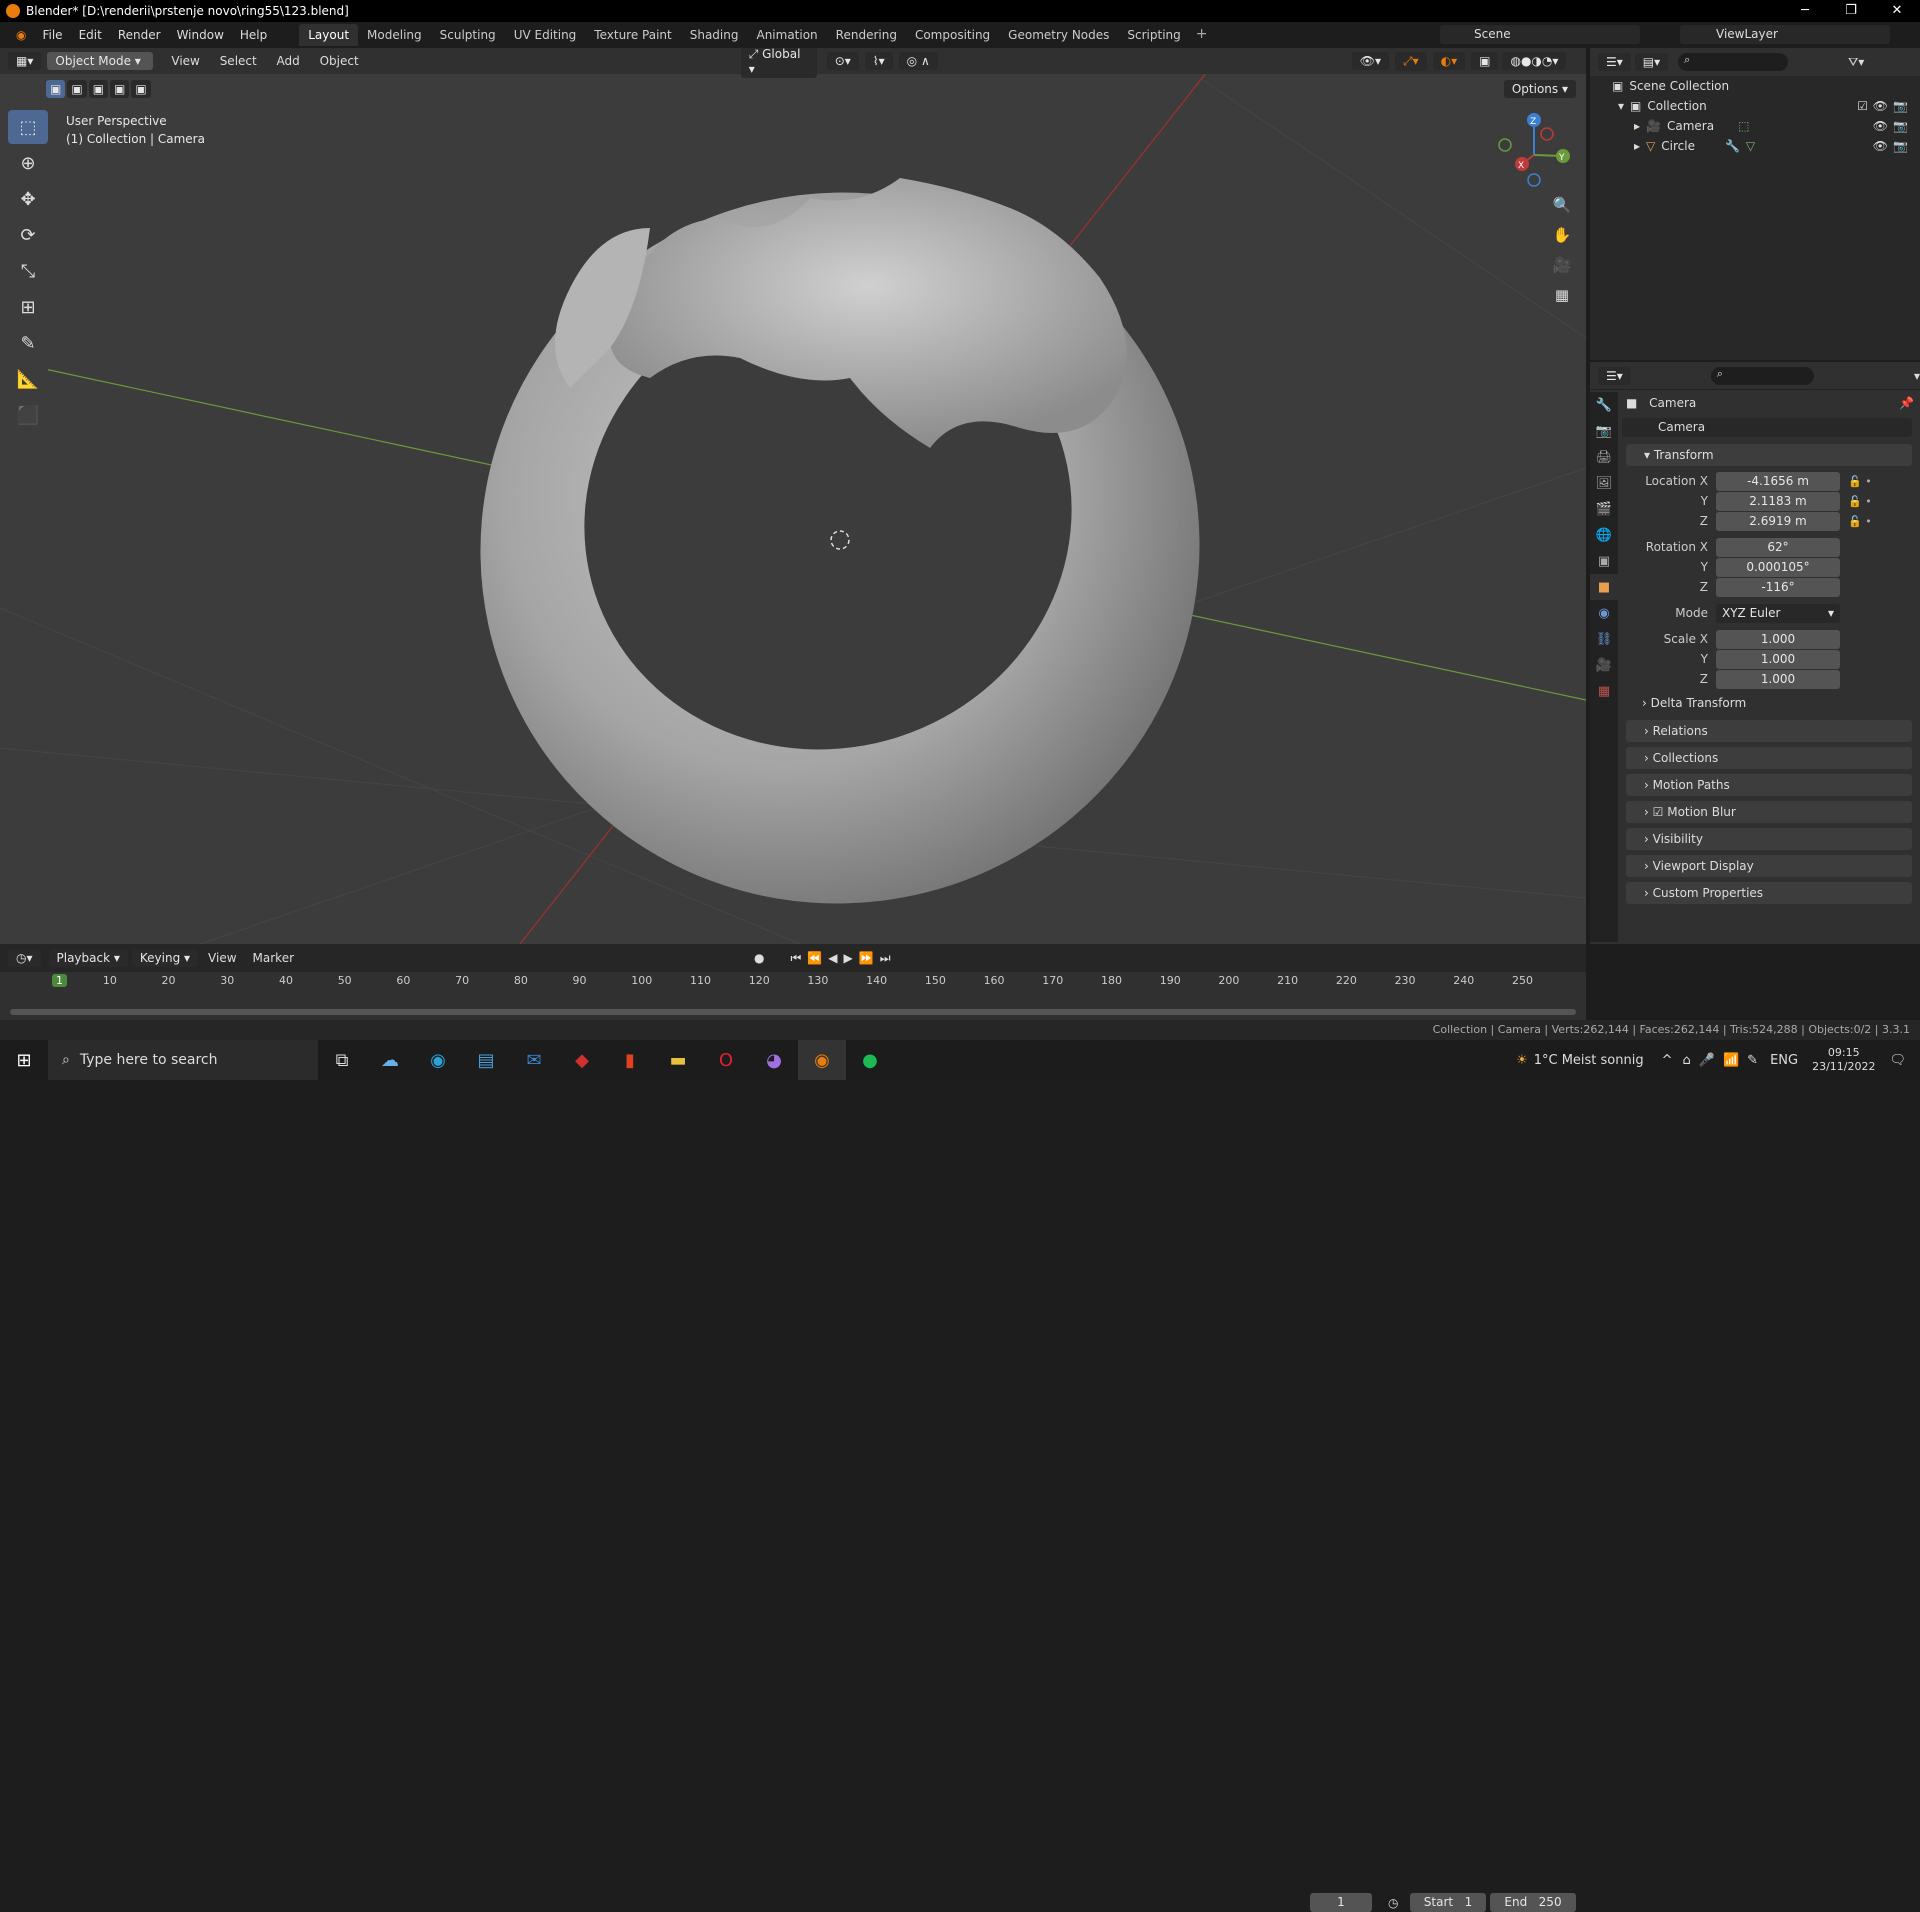 Image resolution: width=1920 pixels, height=1912 pixels. I want to click on network-icon: ⌂, so click(1687, 1060).